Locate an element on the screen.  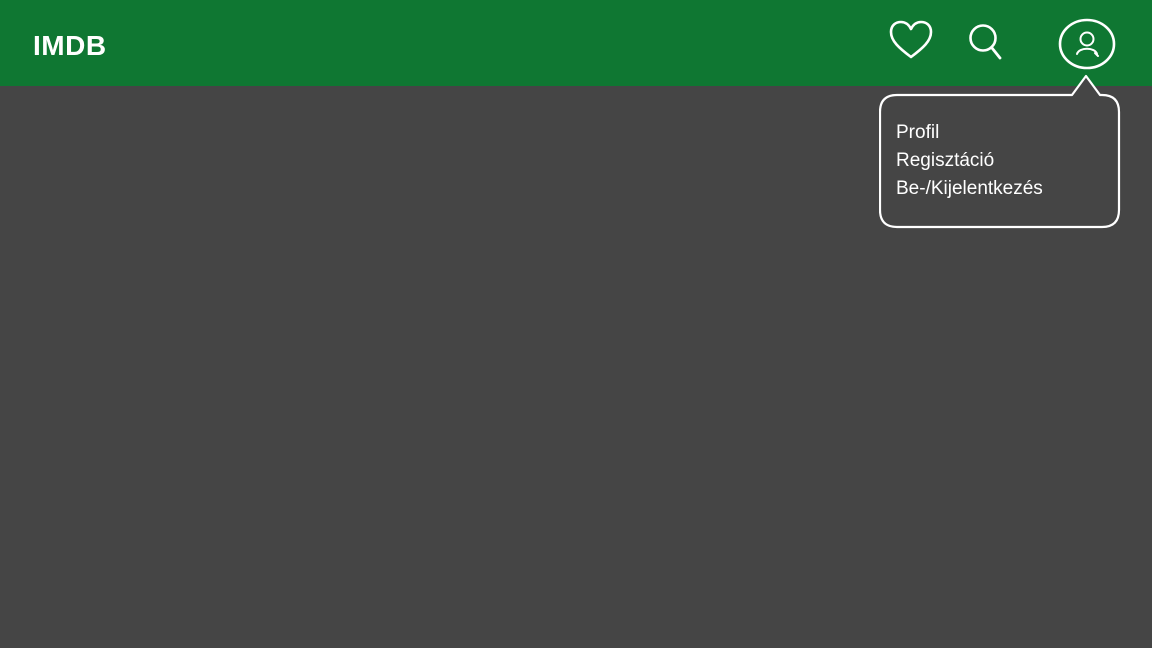
profile-menu: Profil Regisztáció Be-/Kijelentkezés is located at coordinates (969, 161).